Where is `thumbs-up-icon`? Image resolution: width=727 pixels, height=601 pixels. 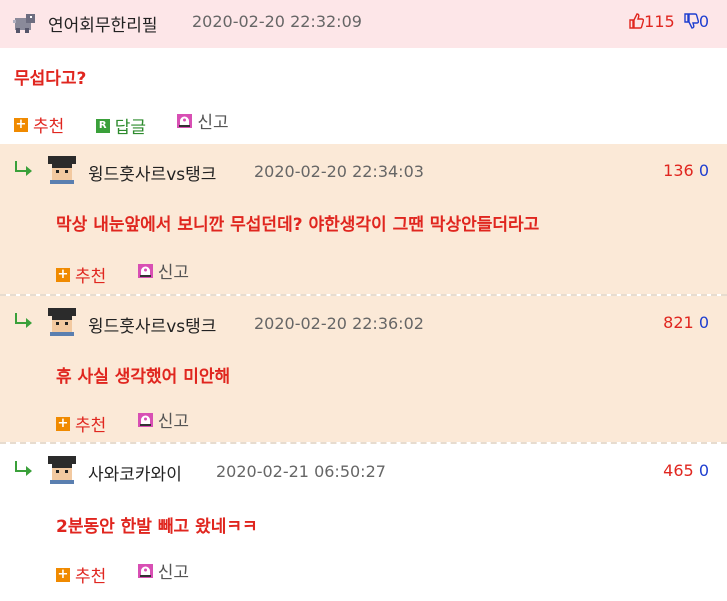
thumbs-up-icon is located at coordinates (636, 21).